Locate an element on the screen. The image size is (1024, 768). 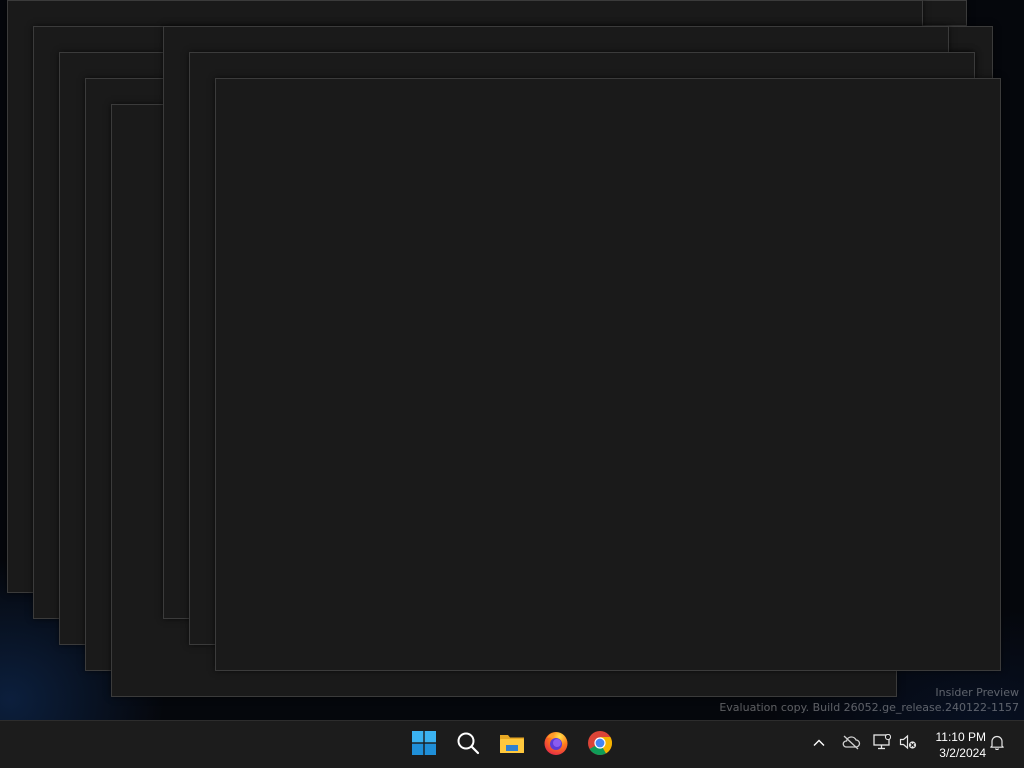
onedrive-offline-icon is located at coordinates (851, 744).